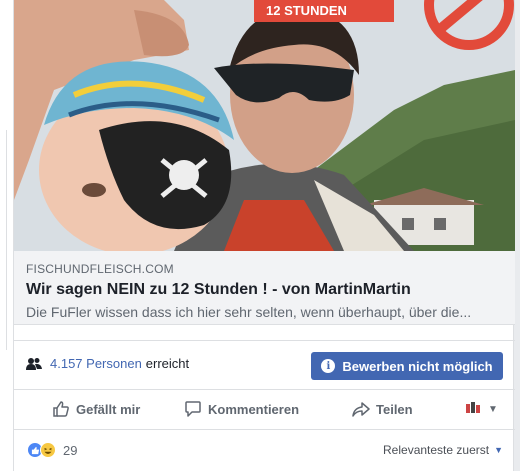 The image size is (520, 471). Describe the element at coordinates (482, 409) in the screenshot. I see `page-selector-button: ▼` at that location.